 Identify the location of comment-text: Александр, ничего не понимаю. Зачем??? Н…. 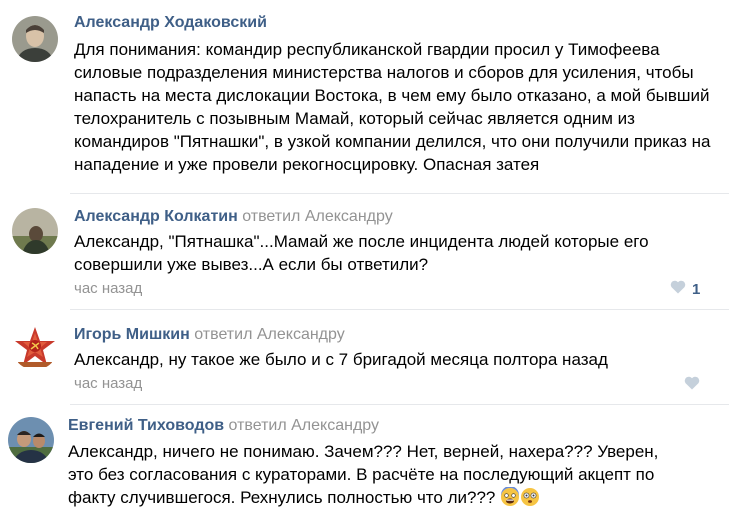
(368, 476).